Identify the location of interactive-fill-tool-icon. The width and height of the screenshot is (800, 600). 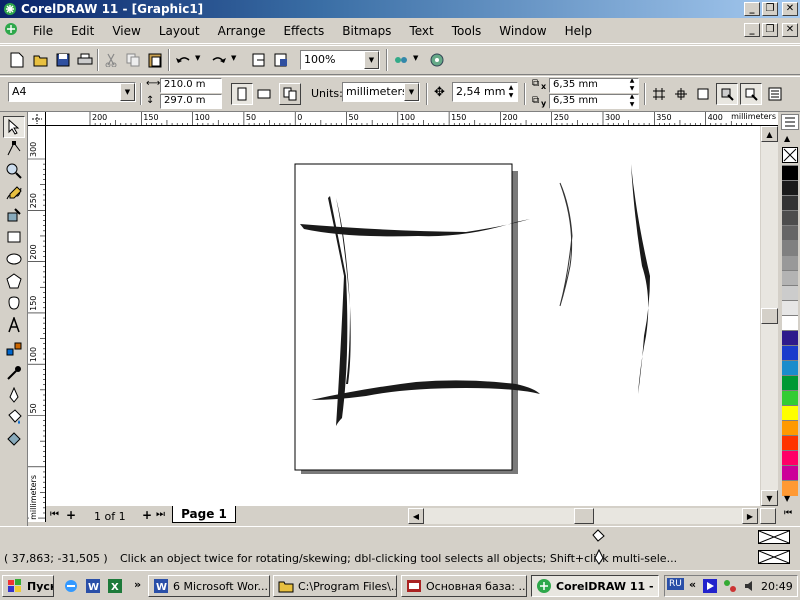
(14, 439).